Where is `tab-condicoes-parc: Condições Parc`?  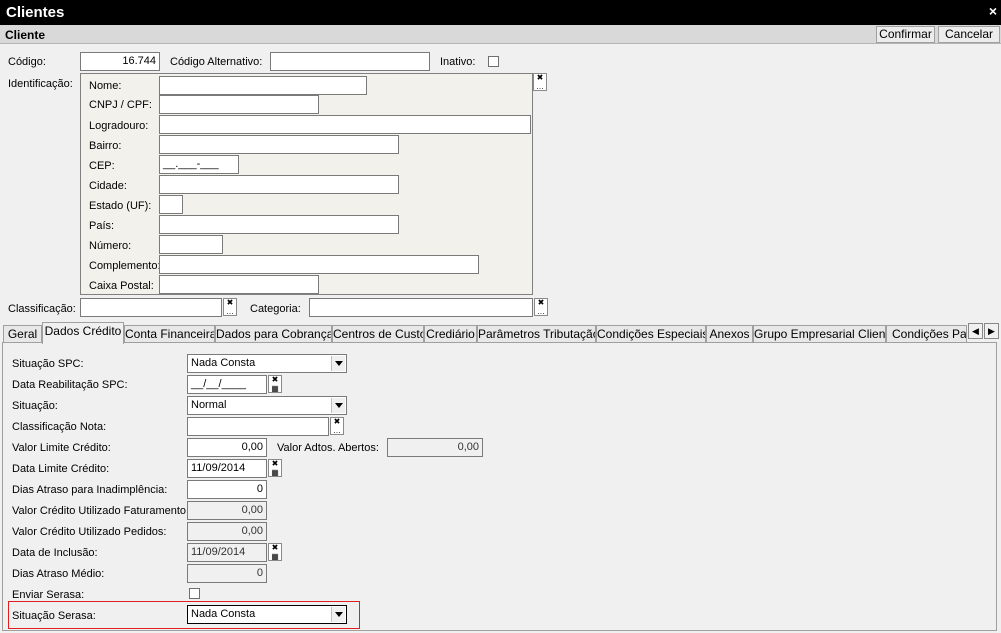
tab-condicoes-parc: Condições Parc is located at coordinates (926, 334).